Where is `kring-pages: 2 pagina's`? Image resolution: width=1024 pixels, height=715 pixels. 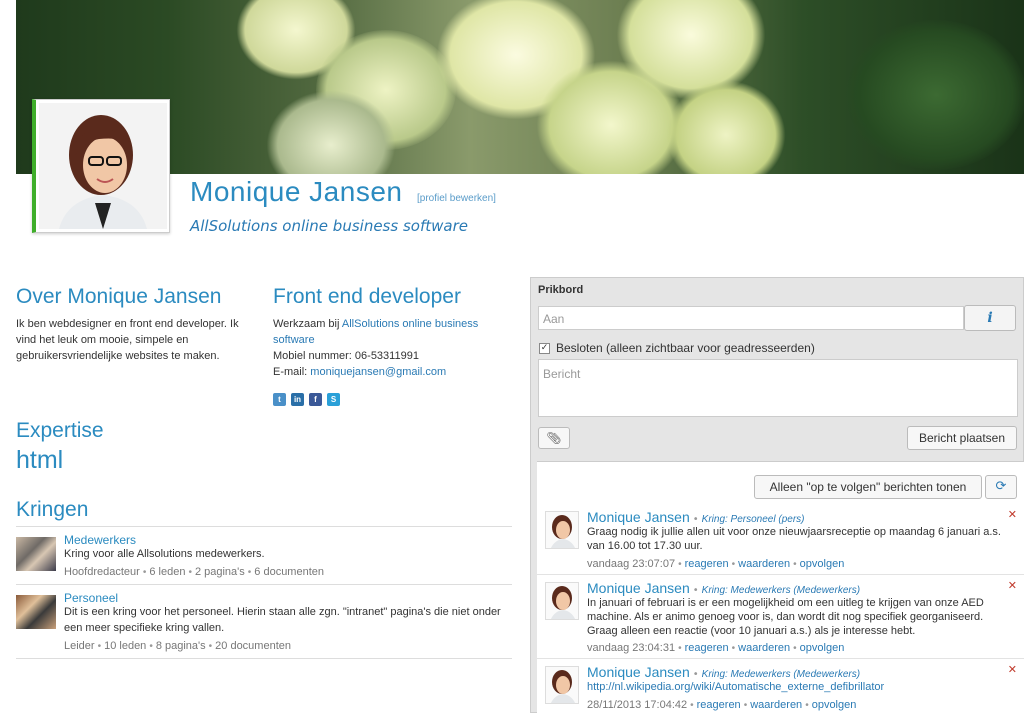
kring-pages: 2 pagina's is located at coordinates (219, 571).